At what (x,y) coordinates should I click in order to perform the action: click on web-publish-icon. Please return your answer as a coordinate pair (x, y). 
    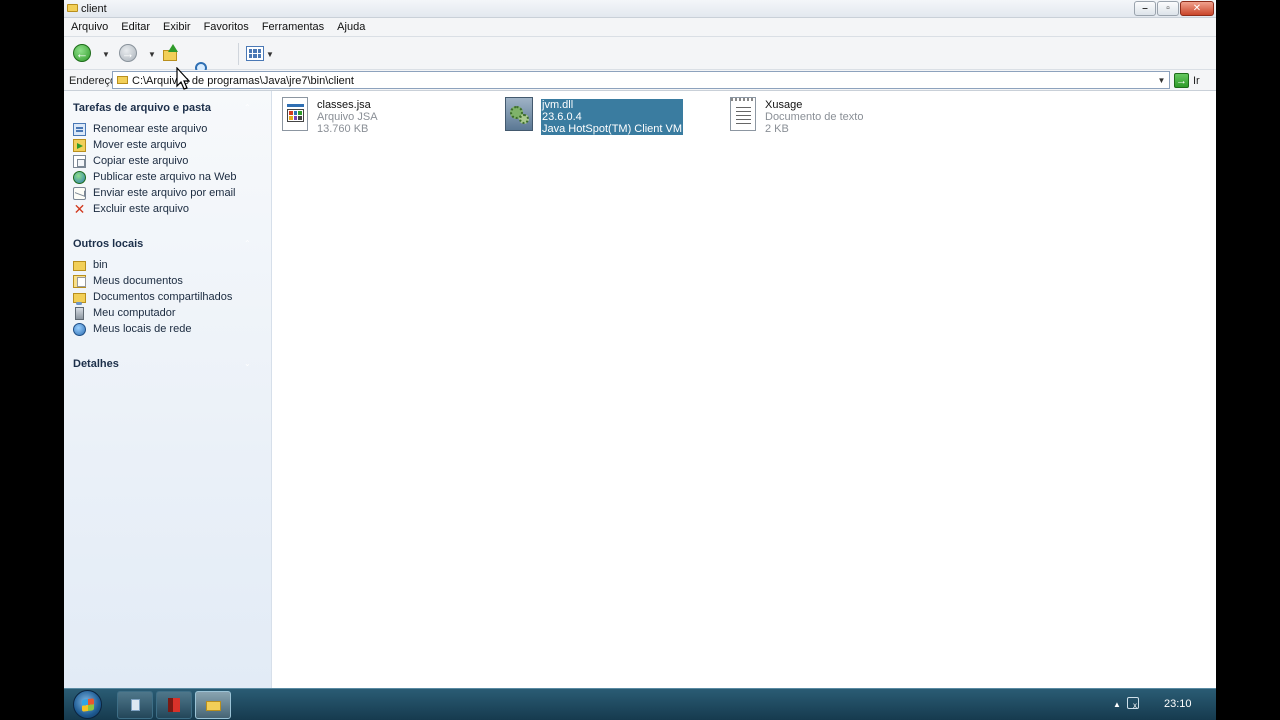
    Looking at the image, I should click on (79, 177).